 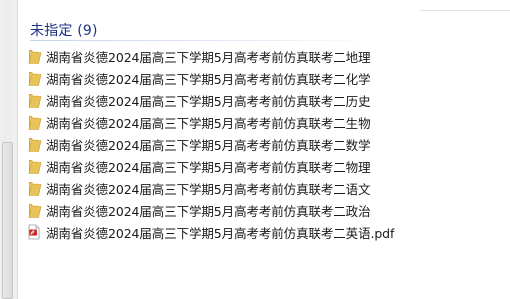 I want to click on file-name: 湖南省炎德2024届高三下学期5月高考考前仿真联考二生物, so click(x=208, y=123).